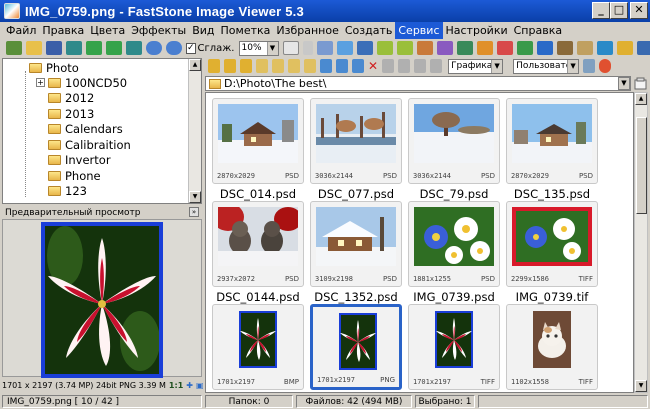 This screenshot has height=409, width=650. Describe the element at coordinates (79, 160) in the screenshot. I see `tree-item: Invertor` at that location.